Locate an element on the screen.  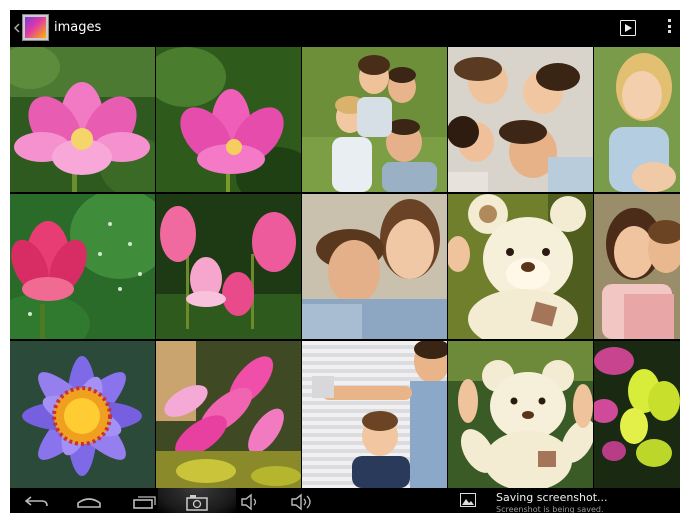
photo-thumbnail-lotus-pond is located at coordinates (228, 266).